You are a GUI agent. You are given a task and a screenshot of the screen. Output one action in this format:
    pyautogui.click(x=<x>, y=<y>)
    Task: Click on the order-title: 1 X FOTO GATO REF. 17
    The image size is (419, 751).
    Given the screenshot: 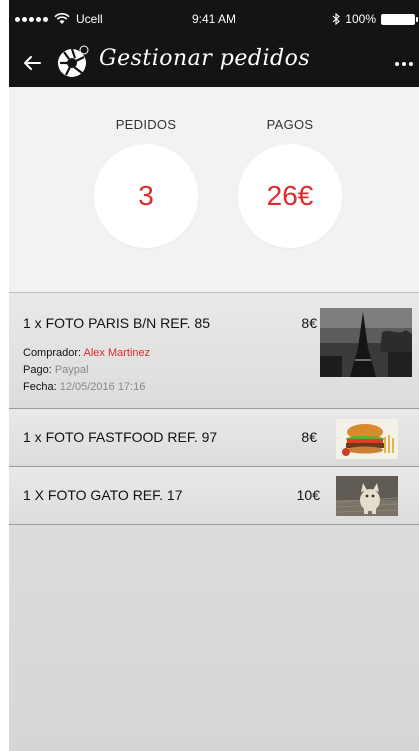 What is the action you would take?
    pyautogui.click(x=103, y=495)
    